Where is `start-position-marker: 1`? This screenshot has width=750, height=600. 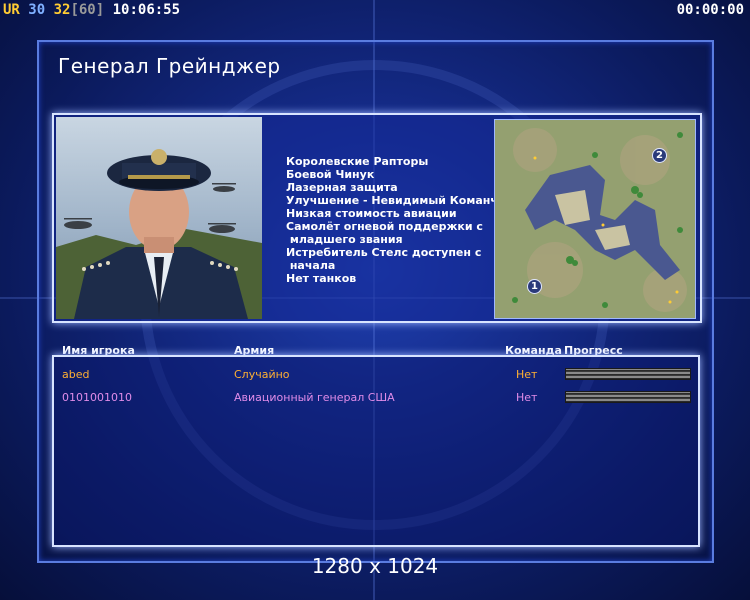
start-position-marker: 1 is located at coordinates (534, 286).